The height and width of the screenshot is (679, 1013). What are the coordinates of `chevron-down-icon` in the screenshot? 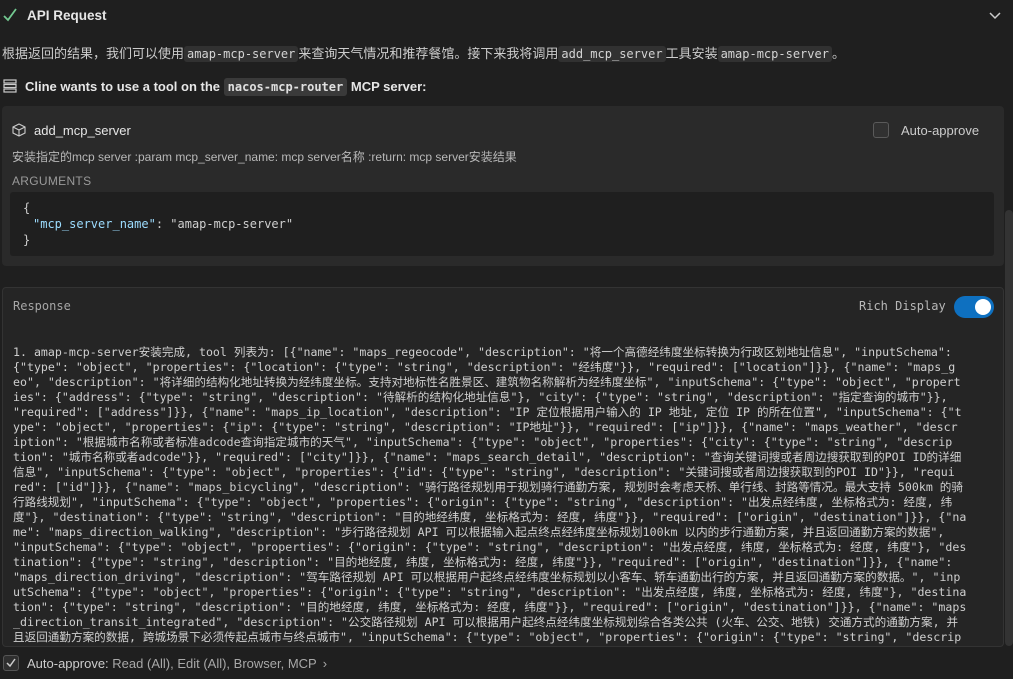 It's located at (995, 16).